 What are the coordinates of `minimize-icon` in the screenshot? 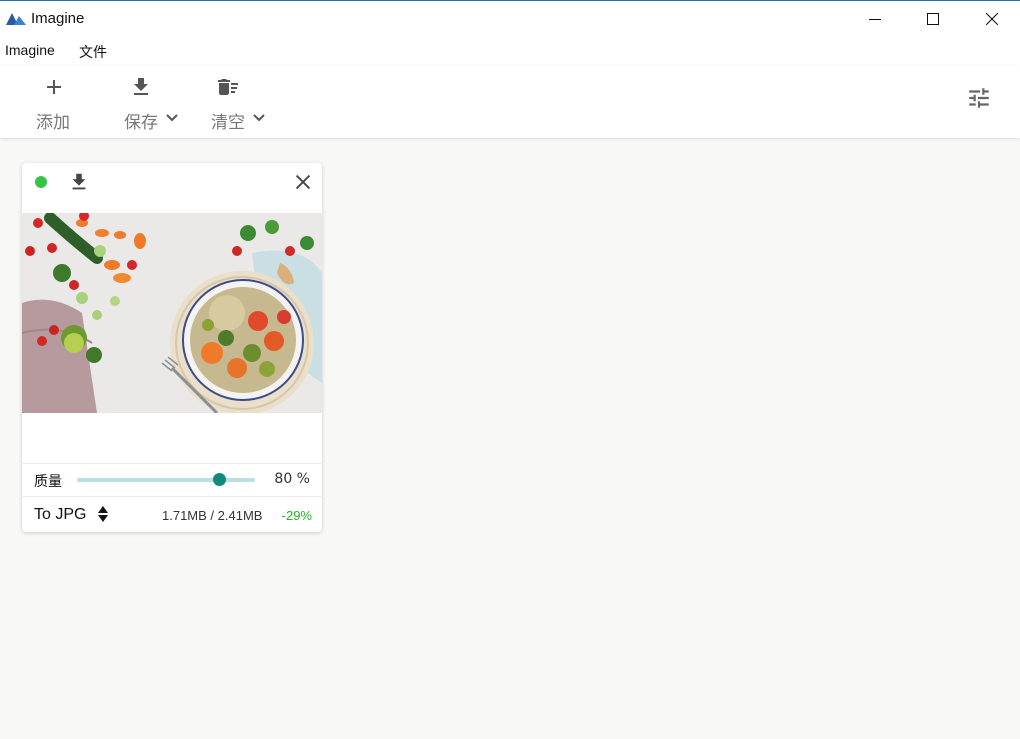 It's located at (875, 19).